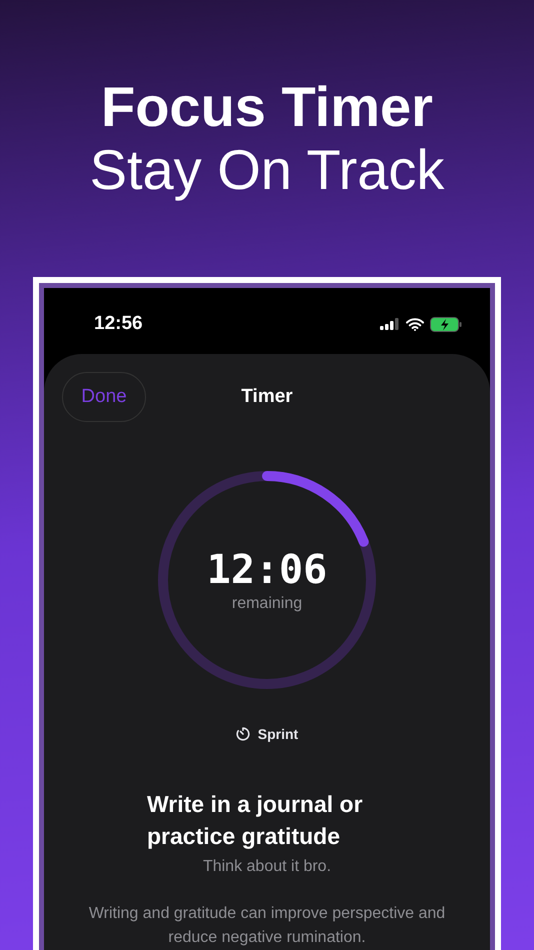 Image resolution: width=534 pixels, height=950 pixels. Describe the element at coordinates (278, 734) in the screenshot. I see `mode-label: Sprint` at that location.